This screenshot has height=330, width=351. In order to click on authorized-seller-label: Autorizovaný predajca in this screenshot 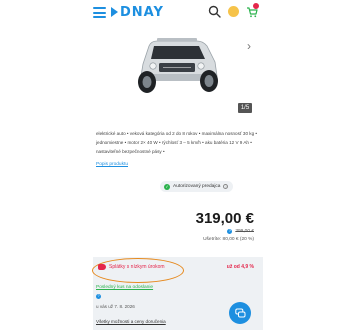, I will do `click(197, 186)`.